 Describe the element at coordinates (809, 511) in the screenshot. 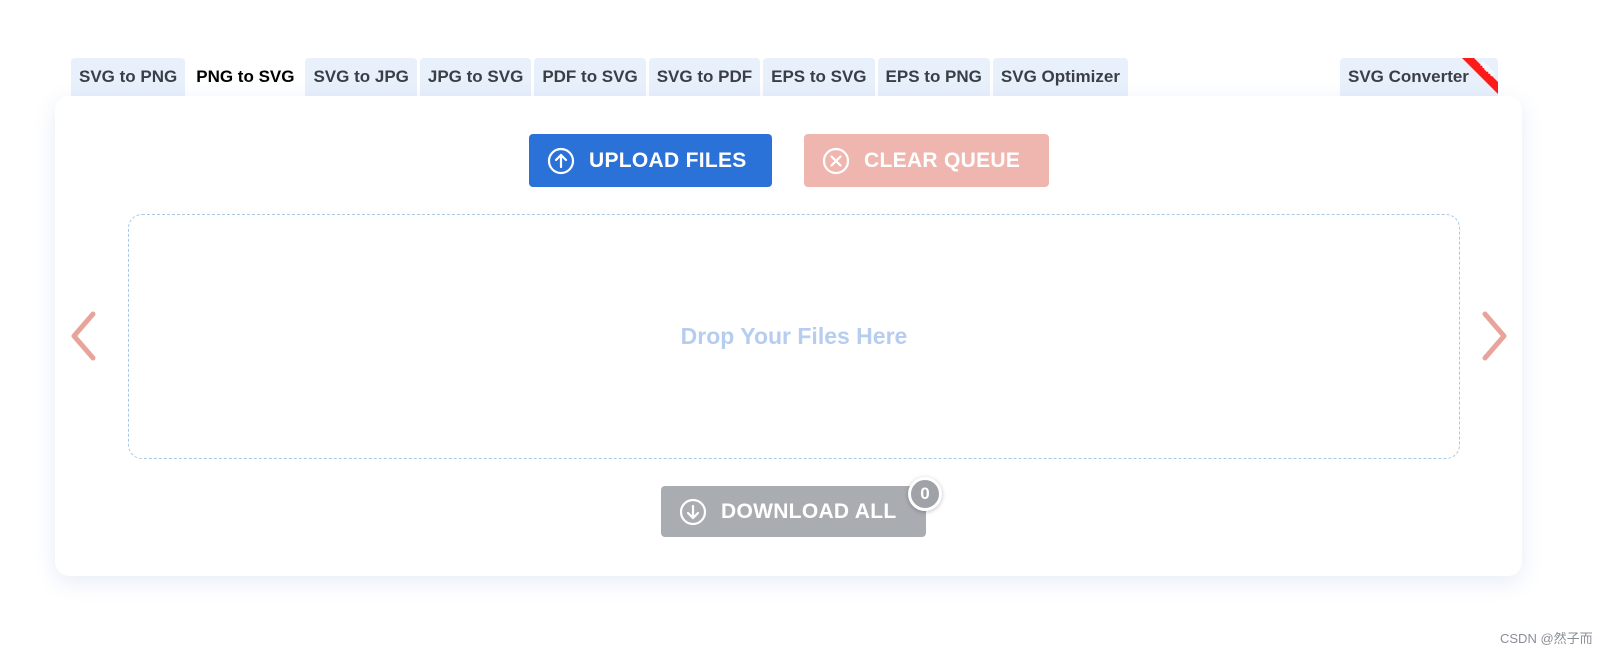

I see `download-all-label: DOWNLOAD ALL` at that location.